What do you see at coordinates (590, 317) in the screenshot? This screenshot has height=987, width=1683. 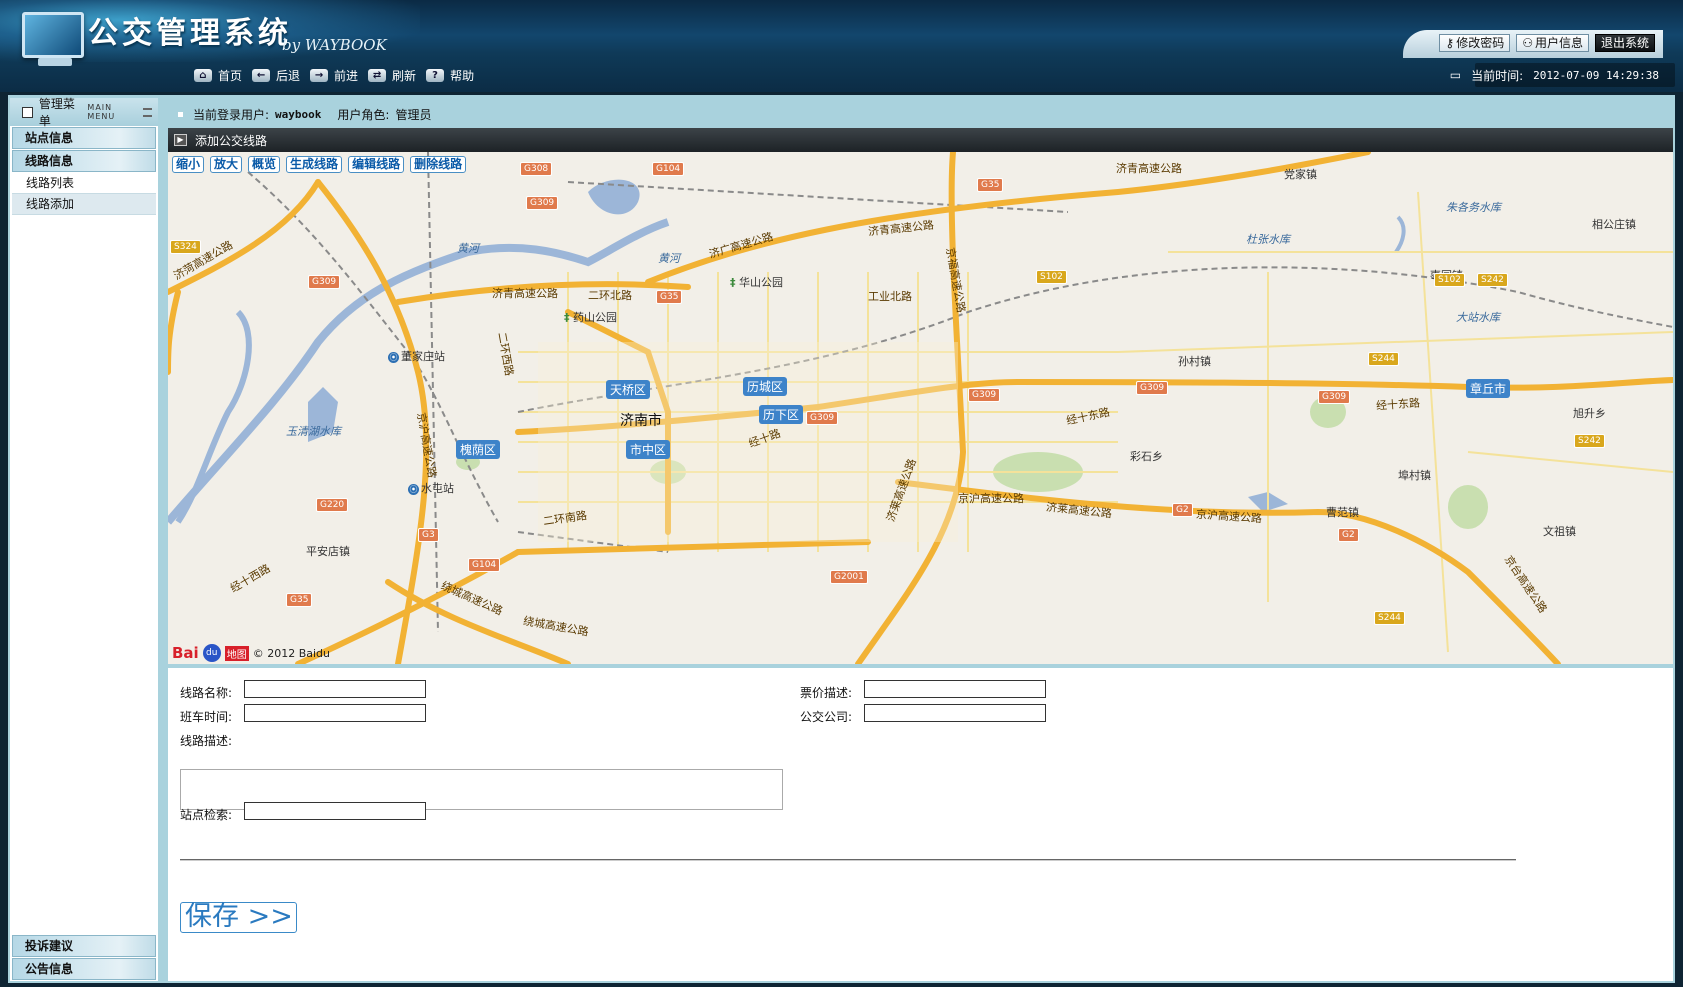 I see `map-park-label: ‡ 药山公园` at bounding box center [590, 317].